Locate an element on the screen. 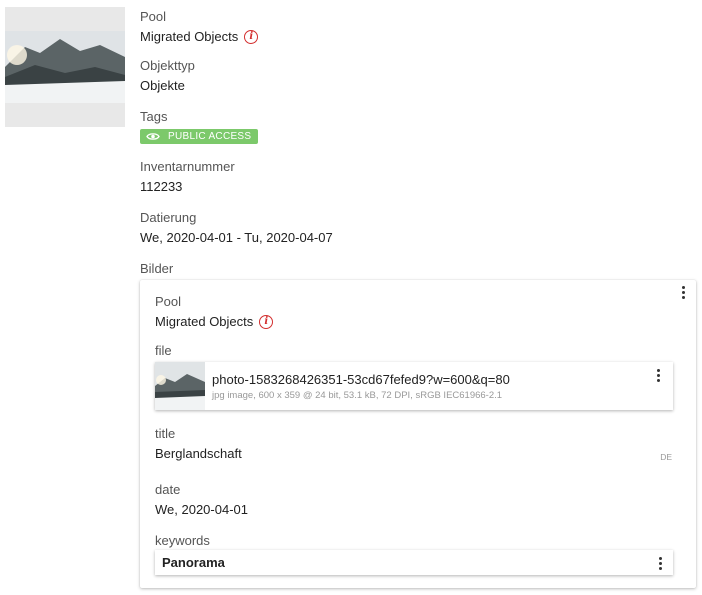  inventarnummer-value: 112233 is located at coordinates (161, 186).